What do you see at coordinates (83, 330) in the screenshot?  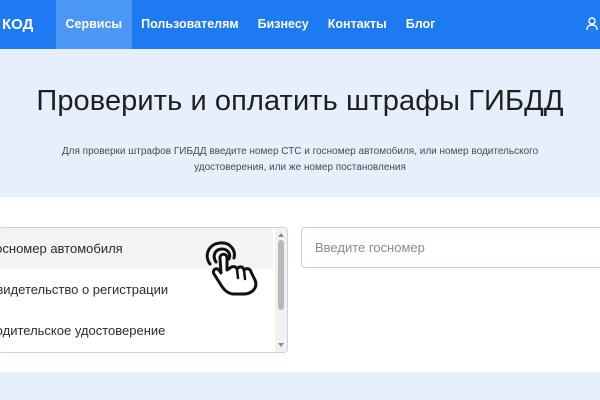 I see `option-label: Водительское удостоверение` at bounding box center [83, 330].